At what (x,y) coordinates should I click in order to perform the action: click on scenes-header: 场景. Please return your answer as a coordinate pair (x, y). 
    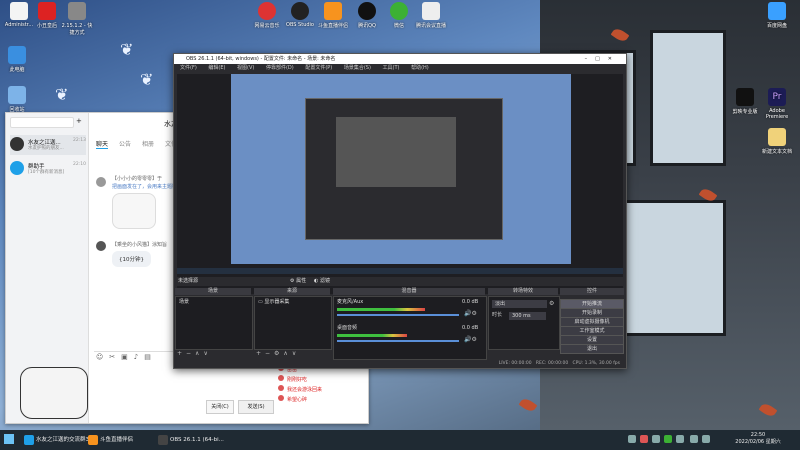
    Looking at the image, I should click on (213, 291).